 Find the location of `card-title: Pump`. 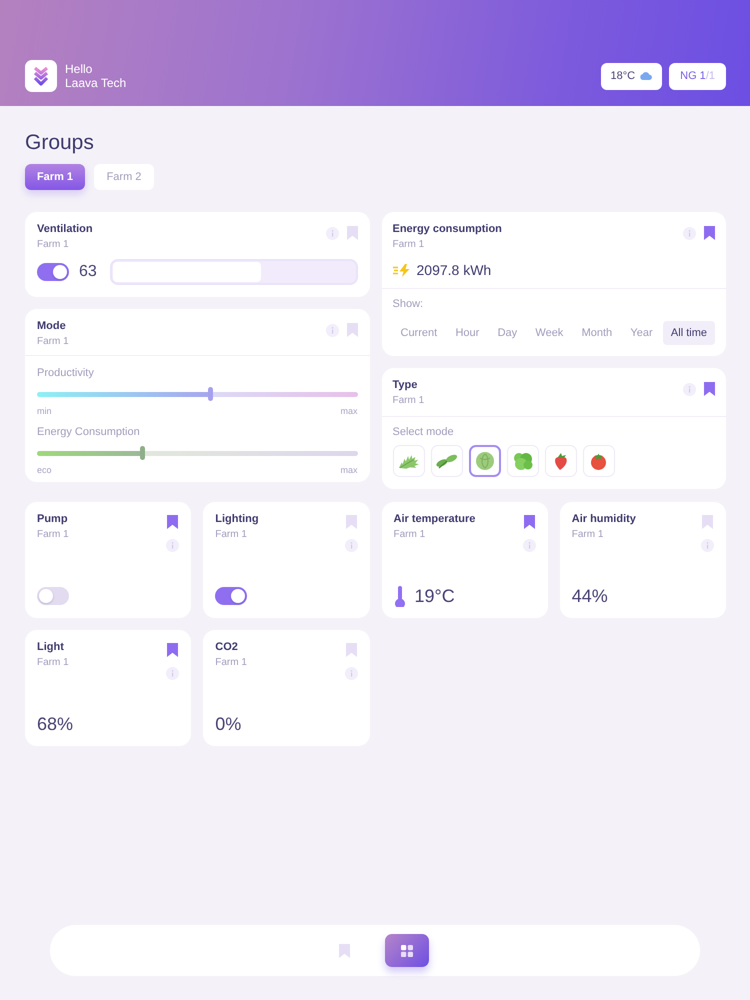

card-title: Pump is located at coordinates (53, 519).